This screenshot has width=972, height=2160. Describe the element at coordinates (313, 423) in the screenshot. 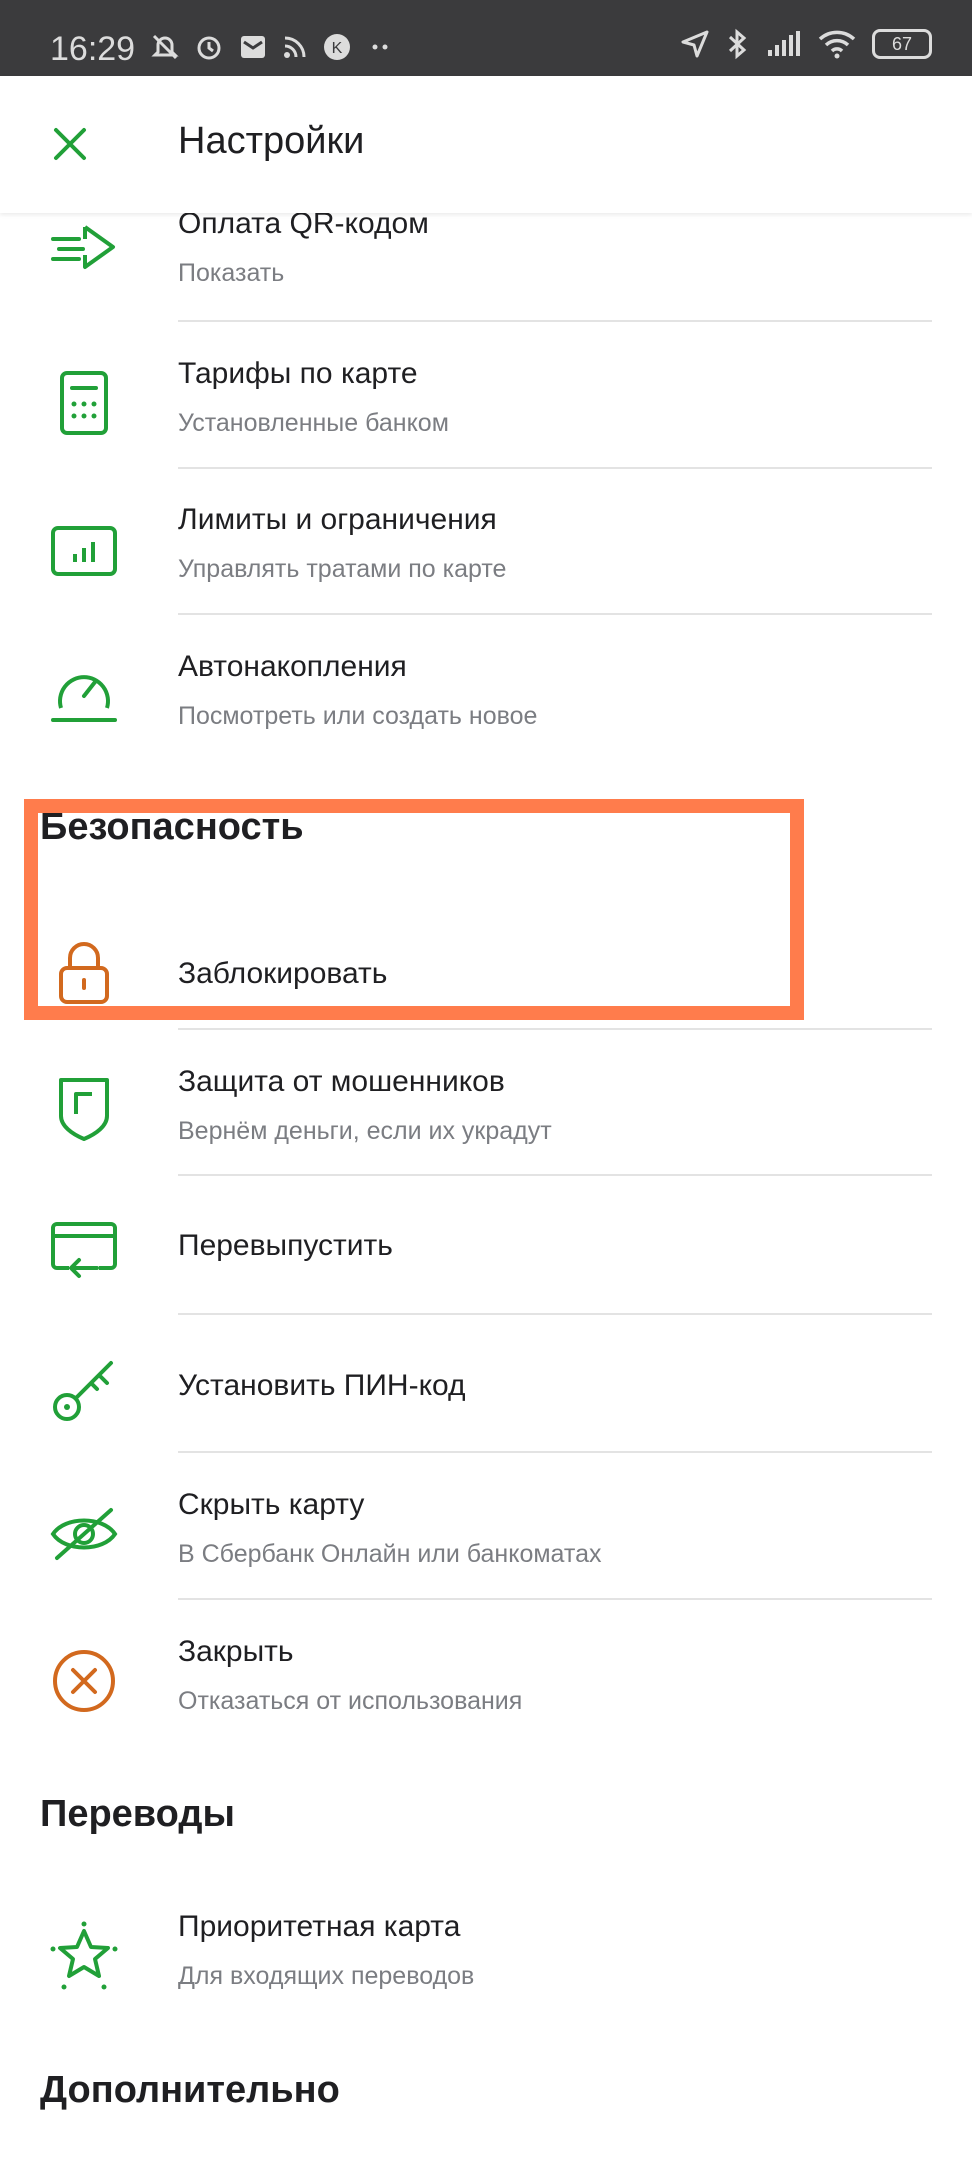

I see `tariffs-subtitle: Установленные банком` at that location.